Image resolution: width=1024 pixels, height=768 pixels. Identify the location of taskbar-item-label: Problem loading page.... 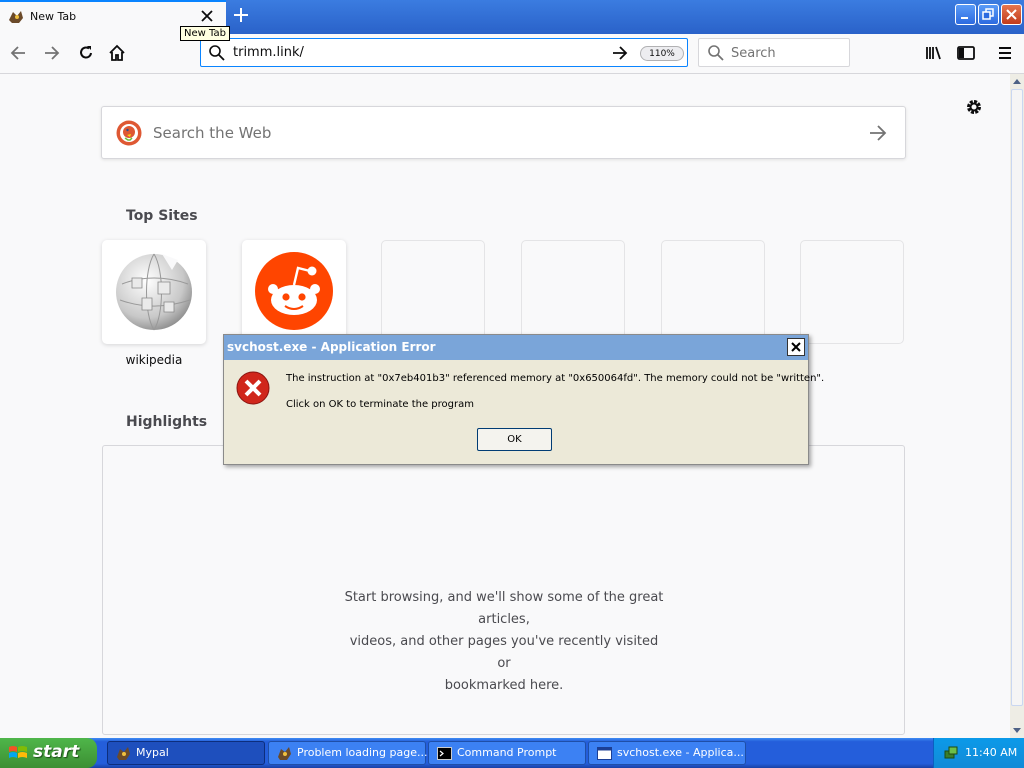
(362, 752).